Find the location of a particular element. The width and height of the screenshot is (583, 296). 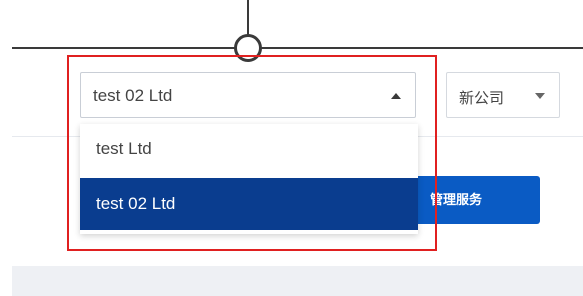

dropdown-option-test-02-ltd: test 02 Ltd is located at coordinates (249, 204).